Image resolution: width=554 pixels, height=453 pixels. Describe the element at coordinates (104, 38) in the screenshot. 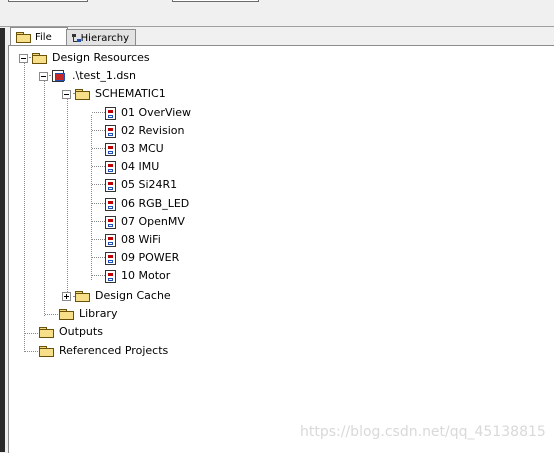

I see `tab-hierarchy-label: Hierarchy` at that location.